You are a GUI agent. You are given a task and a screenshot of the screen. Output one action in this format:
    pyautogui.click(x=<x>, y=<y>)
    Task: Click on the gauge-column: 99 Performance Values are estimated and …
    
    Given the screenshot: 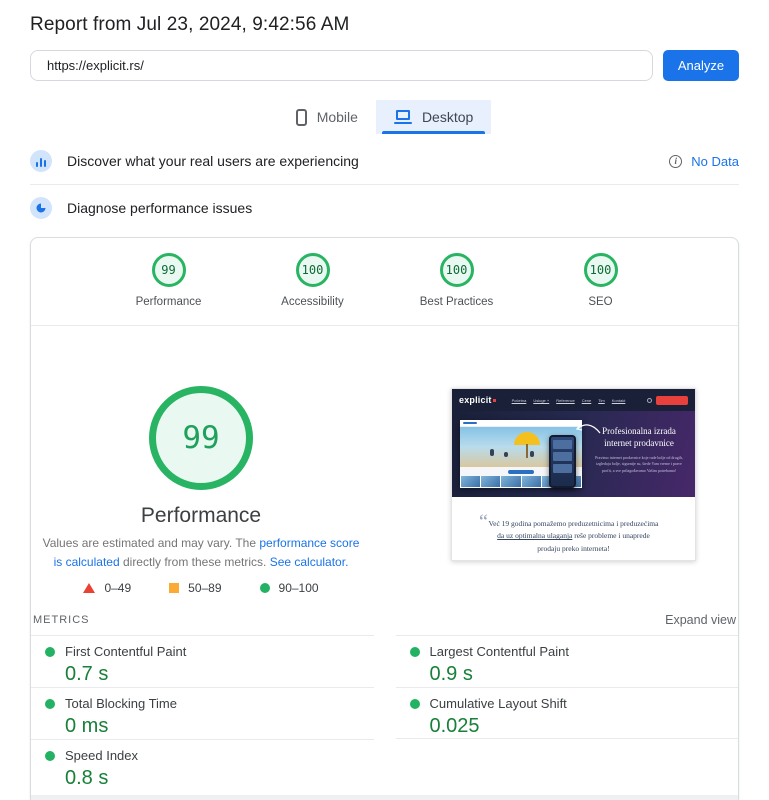 What is the action you would take?
    pyautogui.click(x=201, y=490)
    